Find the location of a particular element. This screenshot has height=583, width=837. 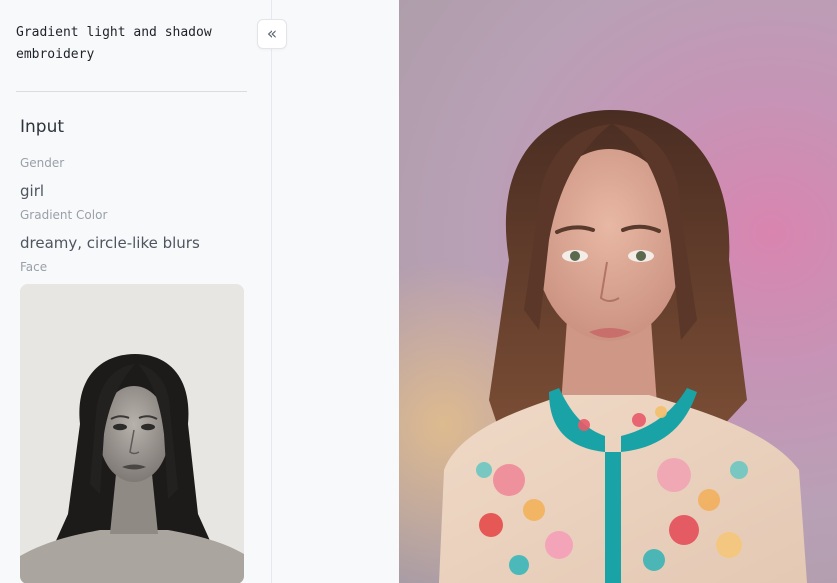

collapse-sidebar-button: « is located at coordinates (272, 34).